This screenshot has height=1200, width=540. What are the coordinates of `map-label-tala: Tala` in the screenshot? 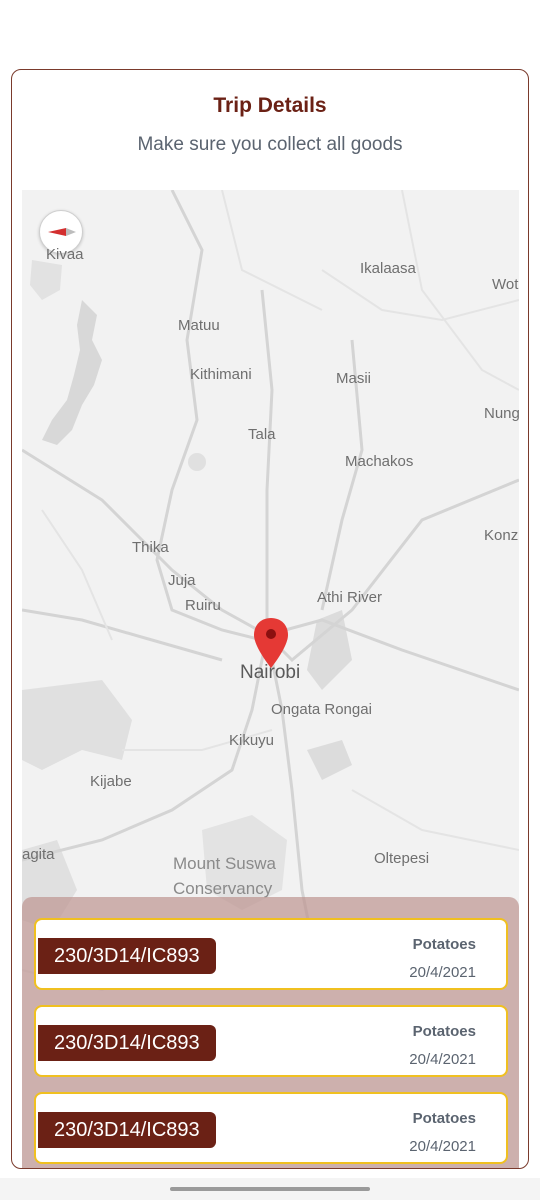 It's located at (262, 434).